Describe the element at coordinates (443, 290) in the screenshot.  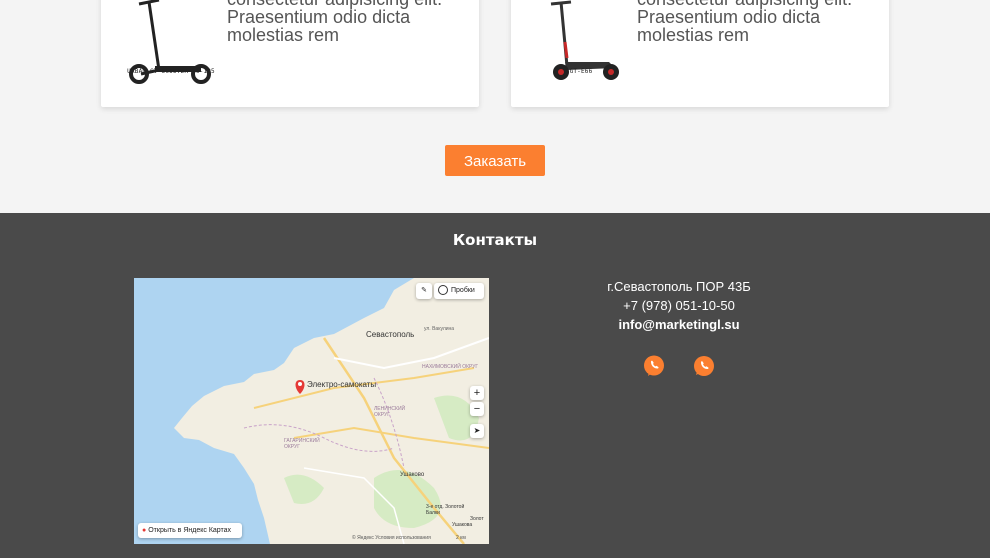
I see `traffic-icon` at that location.